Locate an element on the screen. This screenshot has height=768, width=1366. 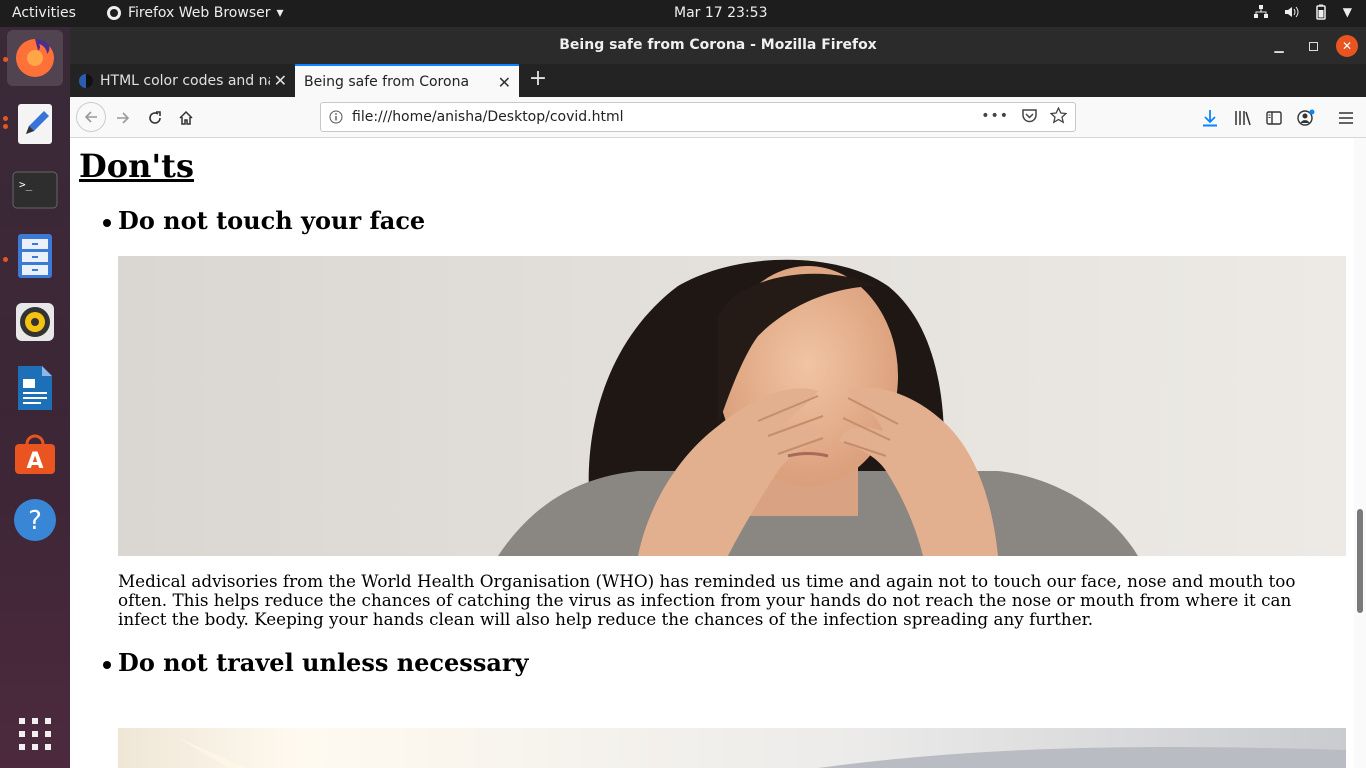
scrollbar-thumb is located at coordinates (1360, 561).